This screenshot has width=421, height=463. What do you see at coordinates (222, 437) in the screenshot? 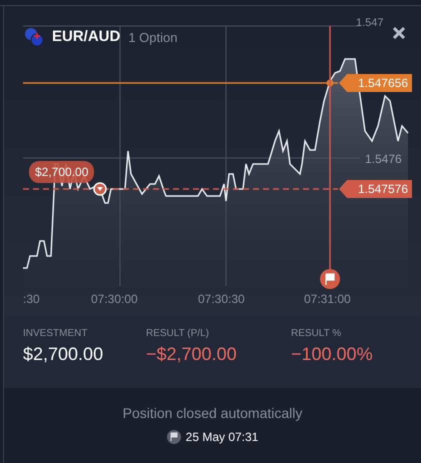
I see `close-time: 25 May 07:31` at bounding box center [222, 437].